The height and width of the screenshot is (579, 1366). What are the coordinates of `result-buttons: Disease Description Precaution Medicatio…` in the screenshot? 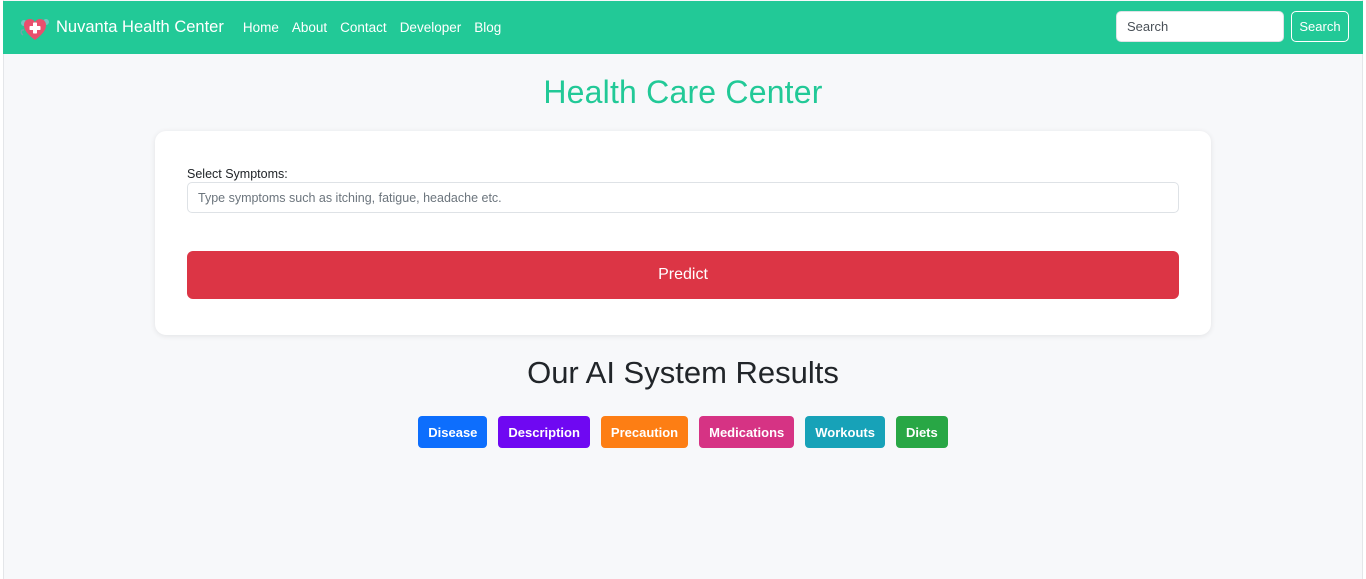 It's located at (683, 432).